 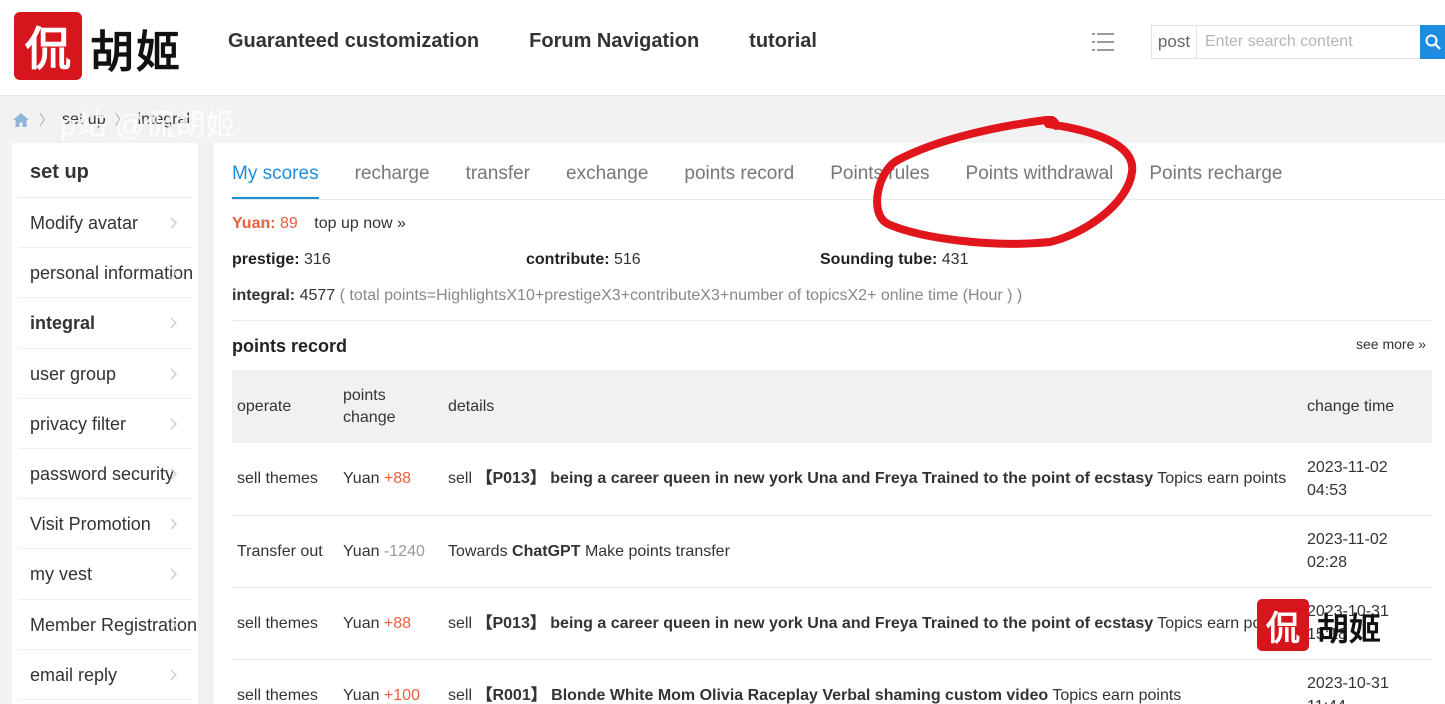 I want to click on search-button, so click(x=1432, y=42).